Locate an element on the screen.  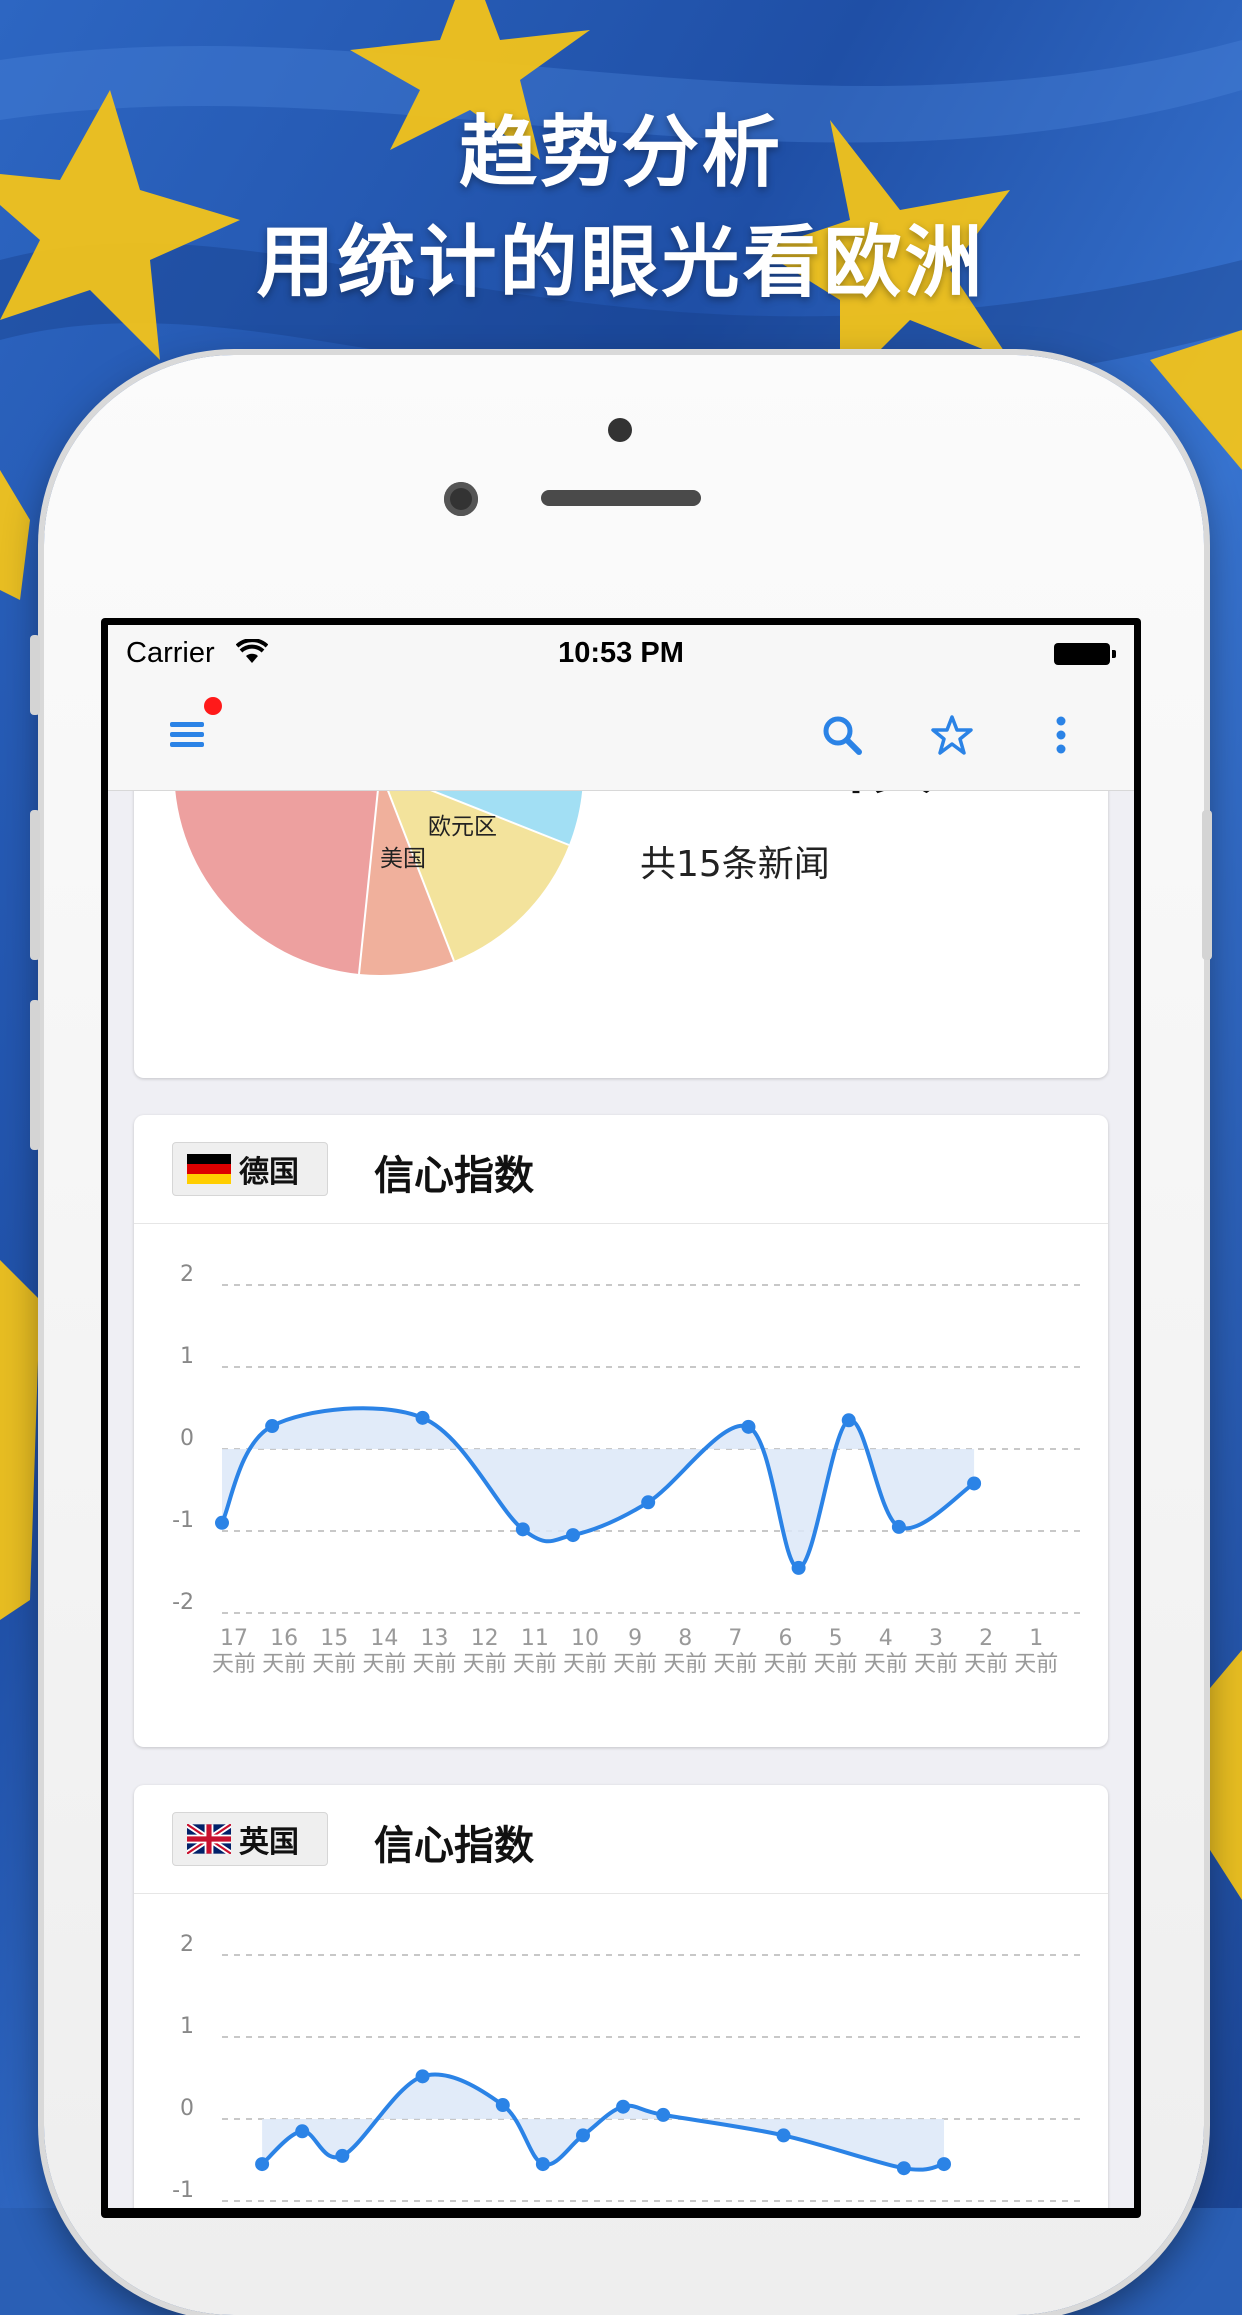
x-tick-label: 13 is located at coordinates (435, 1638).